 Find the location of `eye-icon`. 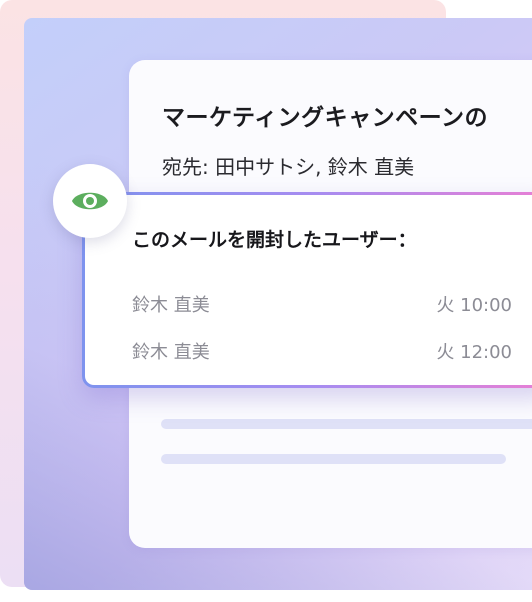

eye-icon is located at coordinates (90, 201).